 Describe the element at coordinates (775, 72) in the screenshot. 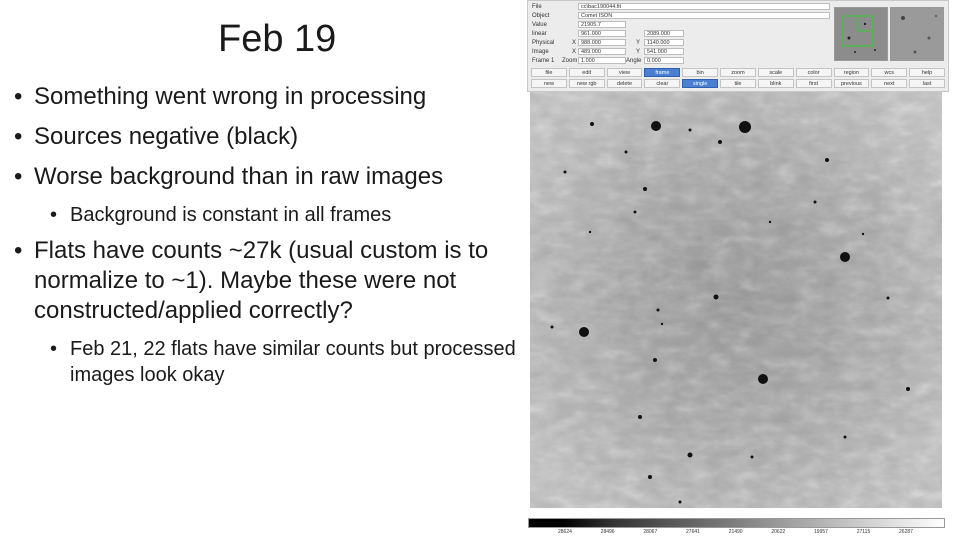

I see `menu-scale-button: scale` at that location.